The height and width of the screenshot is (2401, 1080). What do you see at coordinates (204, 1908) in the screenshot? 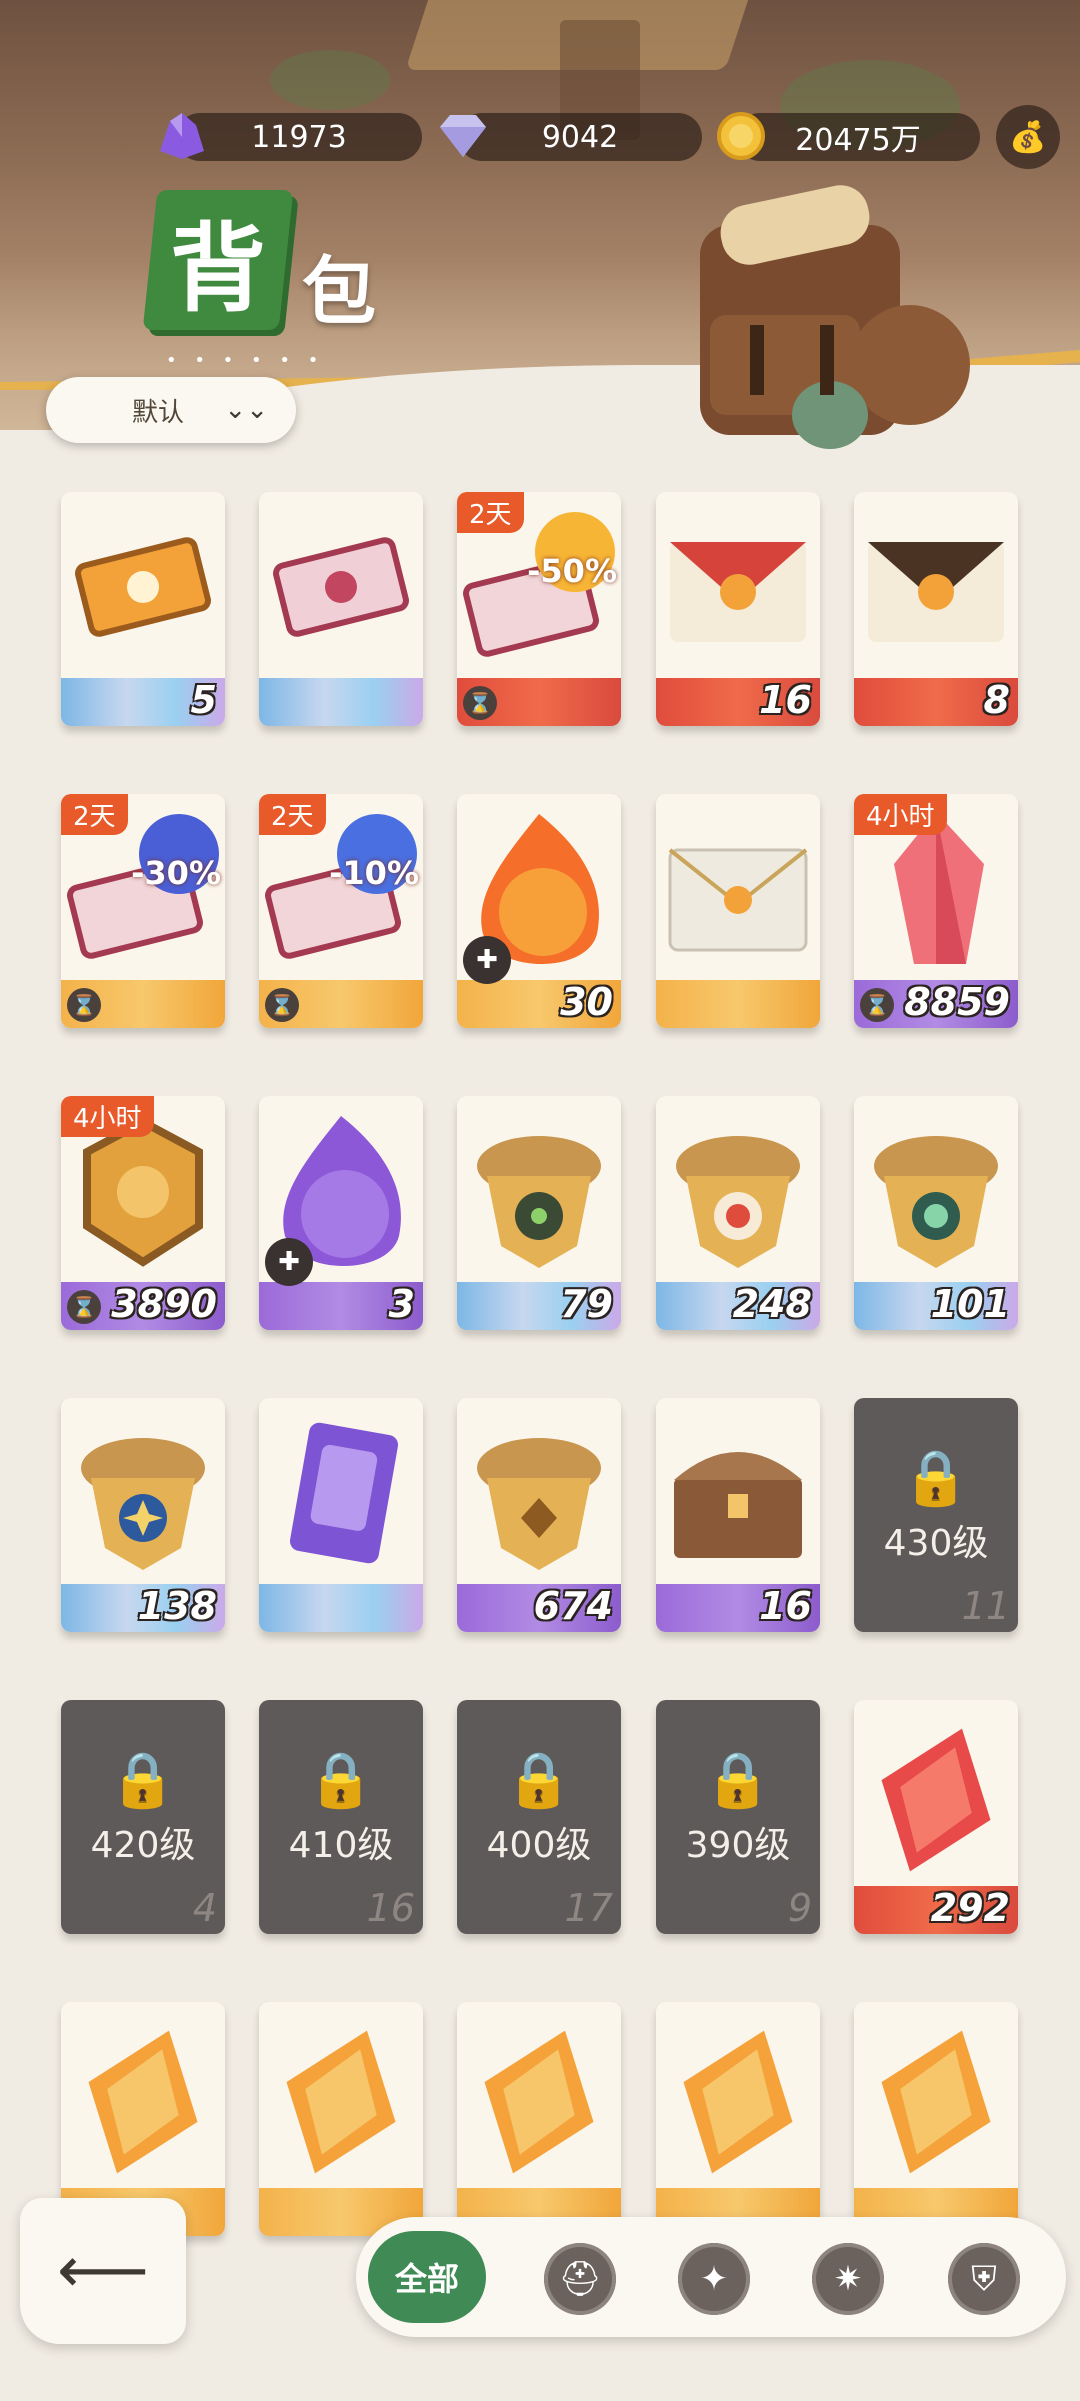
I see `item-count: 4` at bounding box center [204, 1908].